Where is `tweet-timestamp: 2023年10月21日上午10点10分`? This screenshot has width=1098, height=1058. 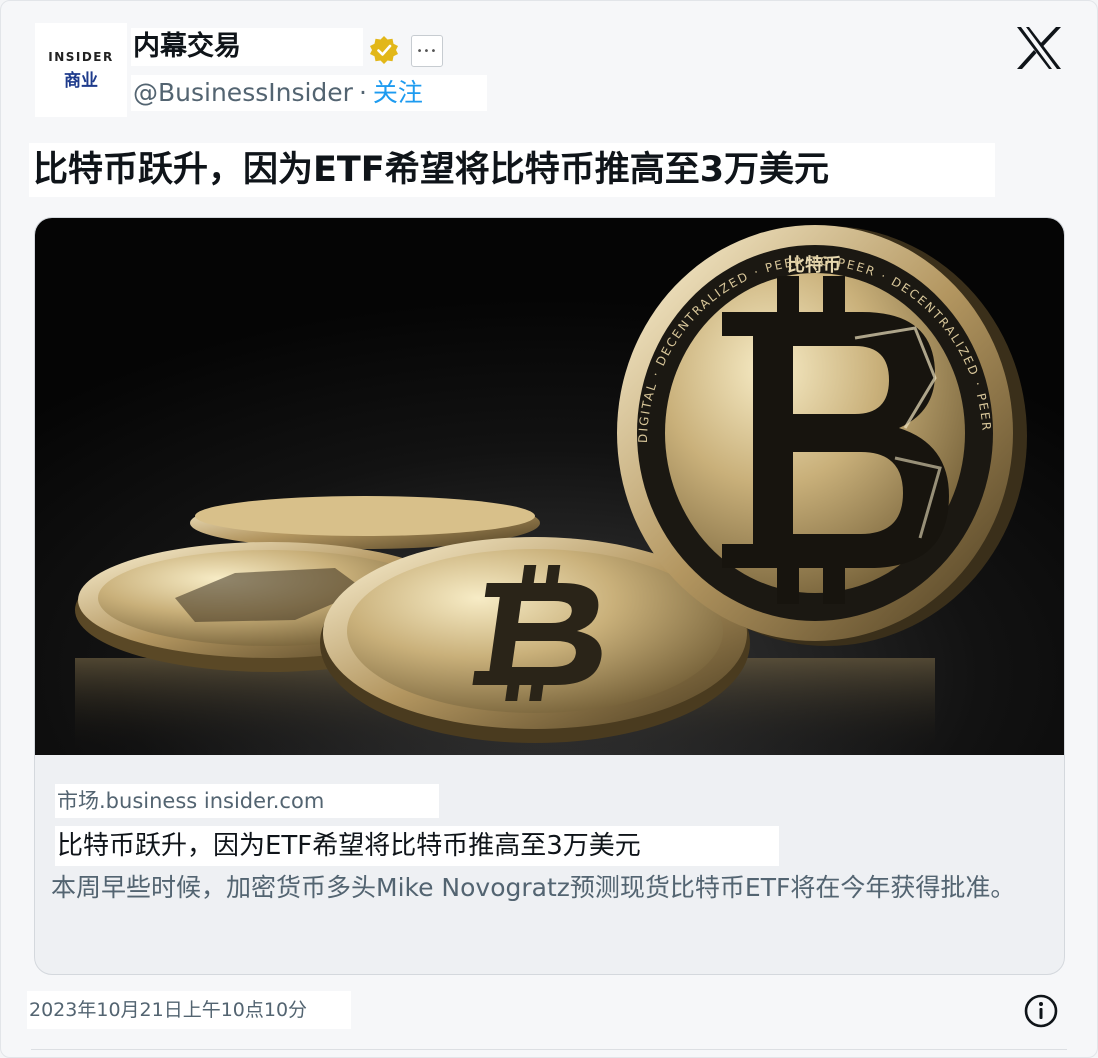
tweet-timestamp: 2023年10月21日上午10点10分 is located at coordinates (189, 1010).